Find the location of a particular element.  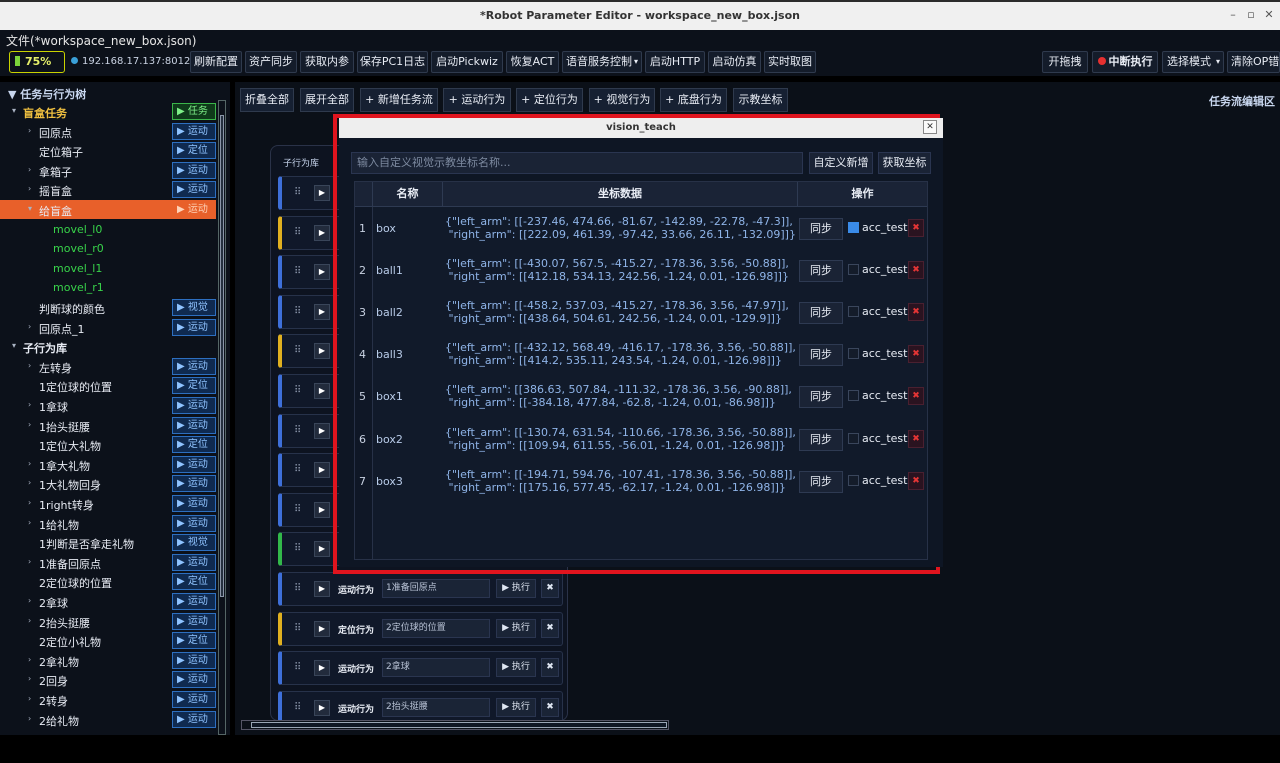

tree-item: › 2回身 ▶ 运动 is located at coordinates (108, 679).